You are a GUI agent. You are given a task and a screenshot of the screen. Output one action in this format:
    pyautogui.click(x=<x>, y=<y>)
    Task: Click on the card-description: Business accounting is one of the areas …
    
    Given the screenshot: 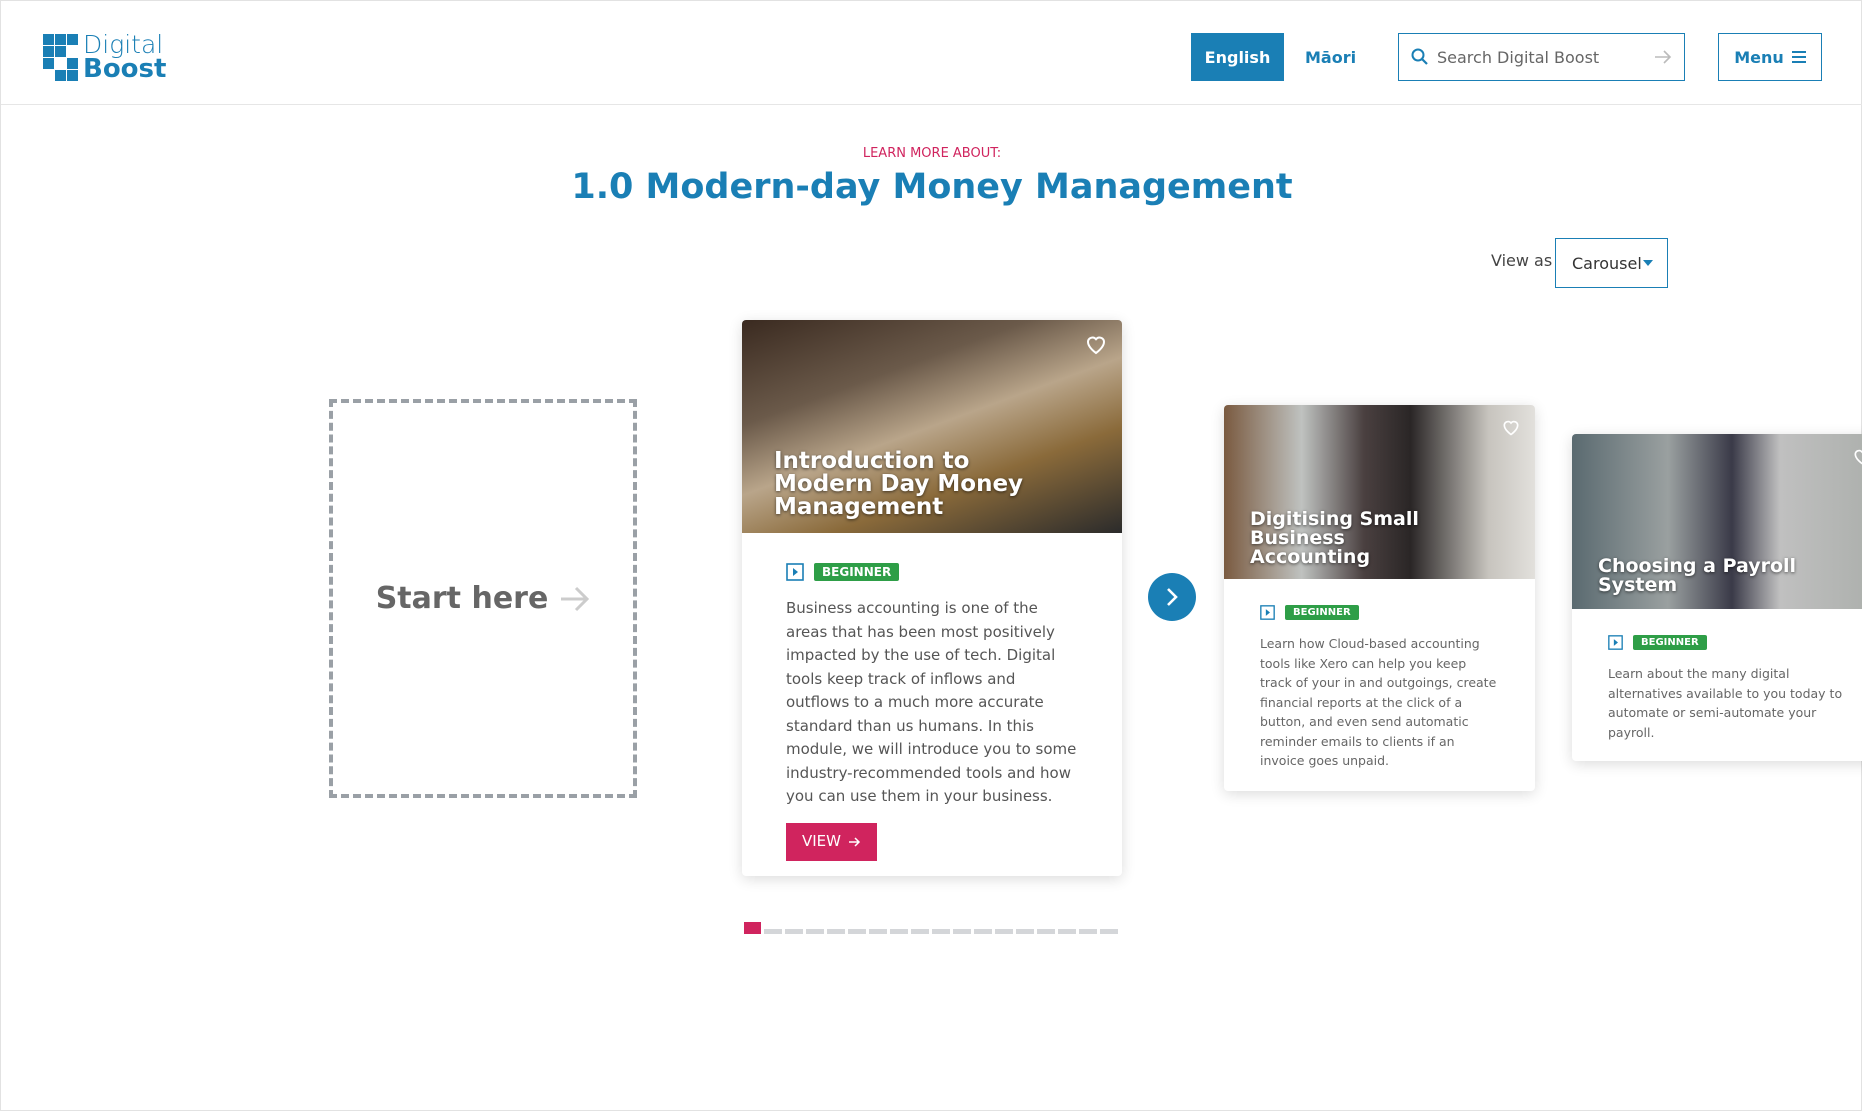 What is the action you would take?
    pyautogui.click(x=931, y=702)
    